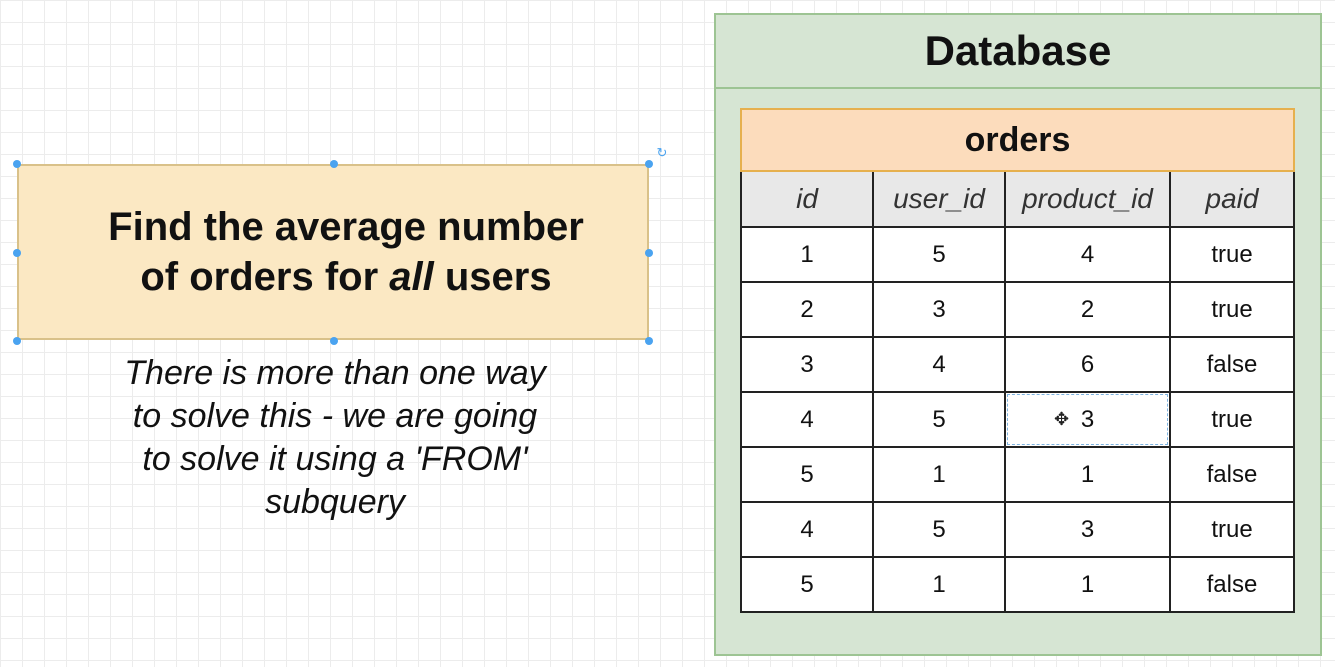 This screenshot has height=667, width=1335. I want to click on table-row: 1 5 4 true, so click(1017, 254).